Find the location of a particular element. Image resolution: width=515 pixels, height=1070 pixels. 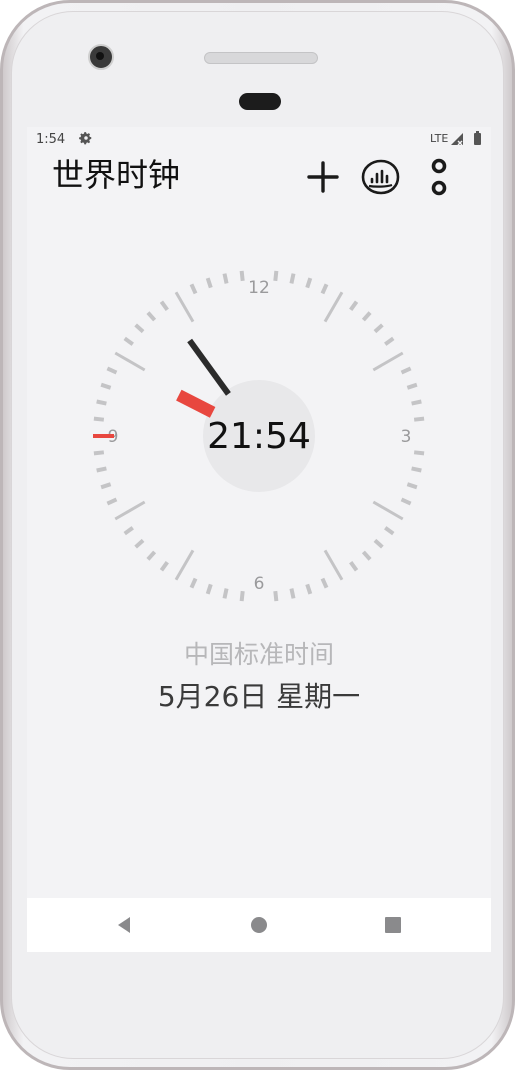

more-icon is located at coordinates (439, 177).